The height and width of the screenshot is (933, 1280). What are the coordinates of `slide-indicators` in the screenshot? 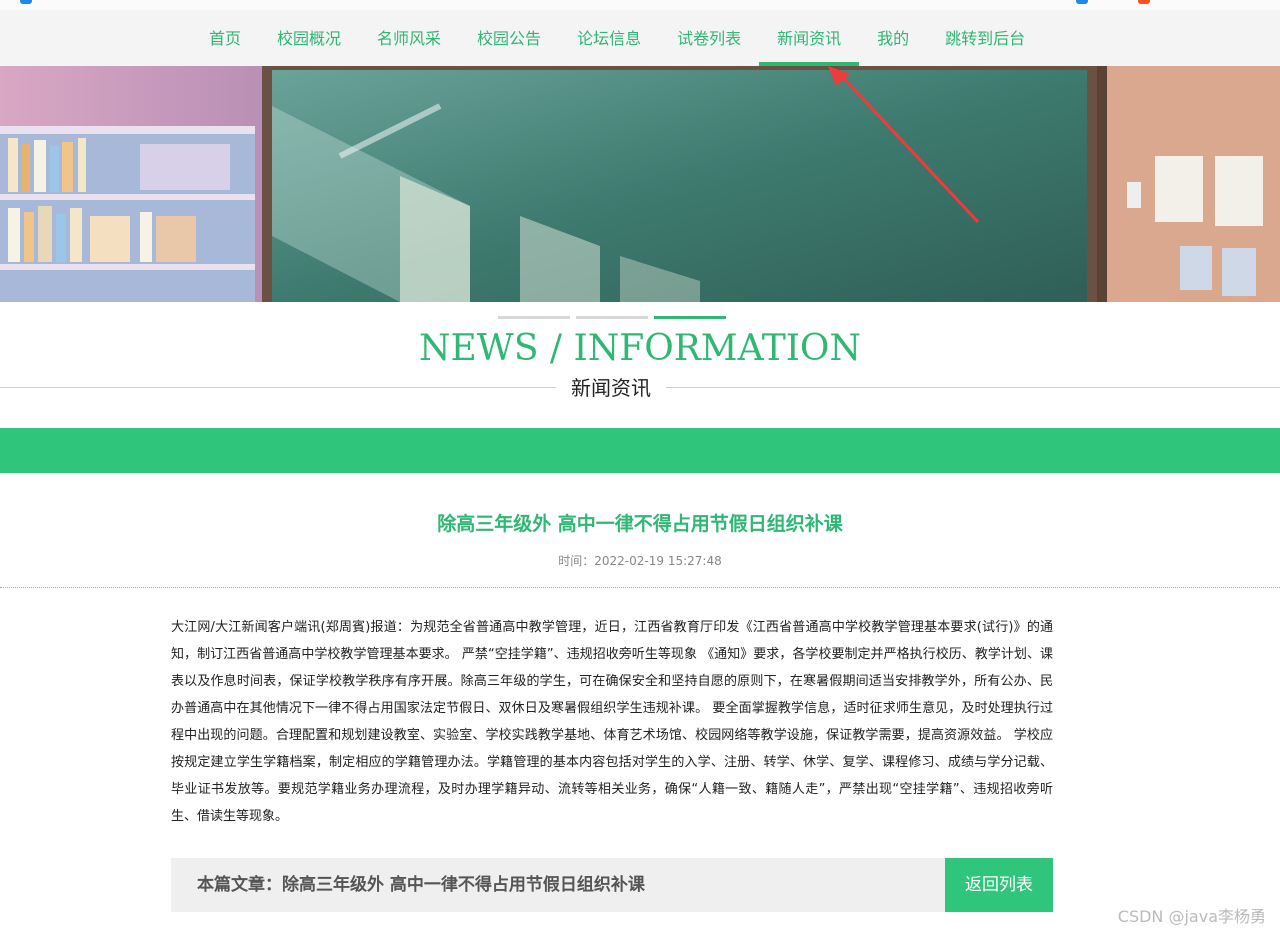 It's located at (612, 317).